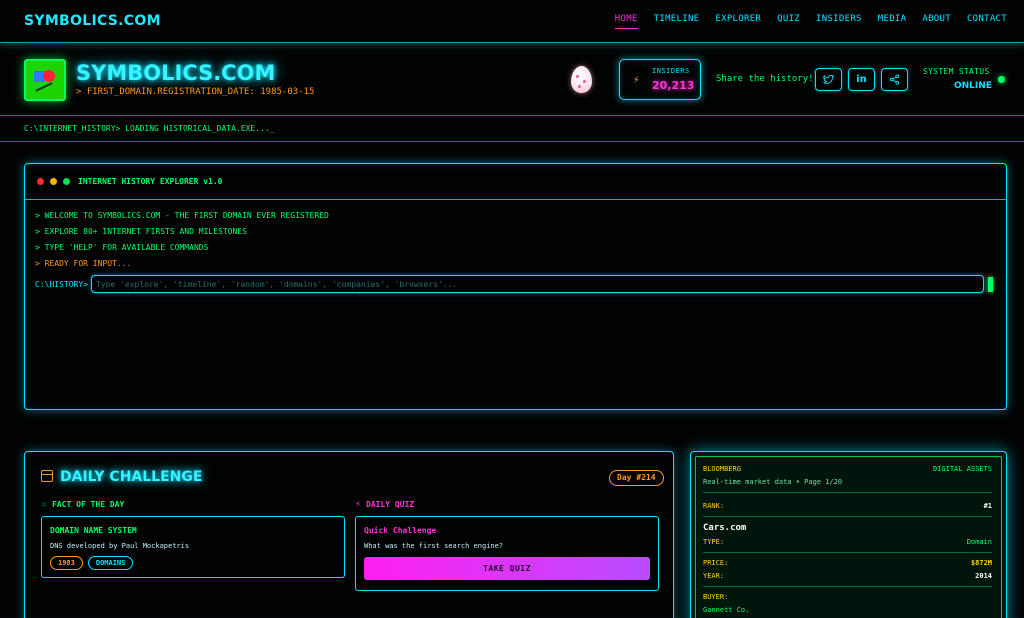 The width and height of the screenshot is (1024, 618). Describe the element at coordinates (773, 482) in the screenshot. I see `bloomberg-subtitle: Real-time market data • Page 1/20` at that location.